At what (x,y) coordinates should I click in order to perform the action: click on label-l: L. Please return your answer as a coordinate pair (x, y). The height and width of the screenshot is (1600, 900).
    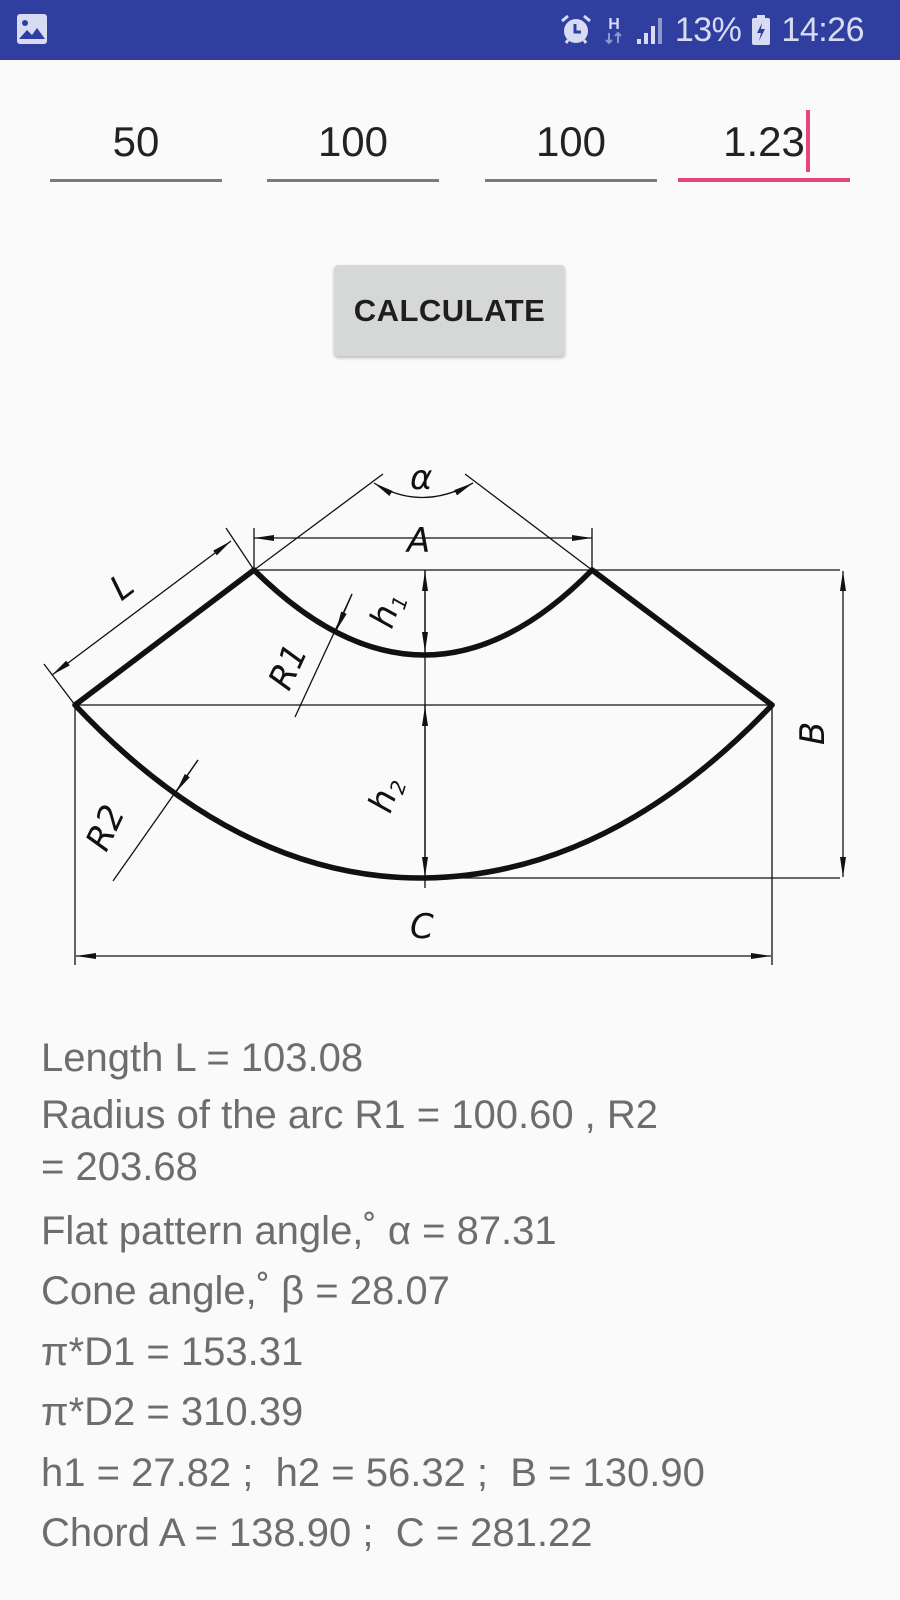
    Looking at the image, I should click on (122, 586).